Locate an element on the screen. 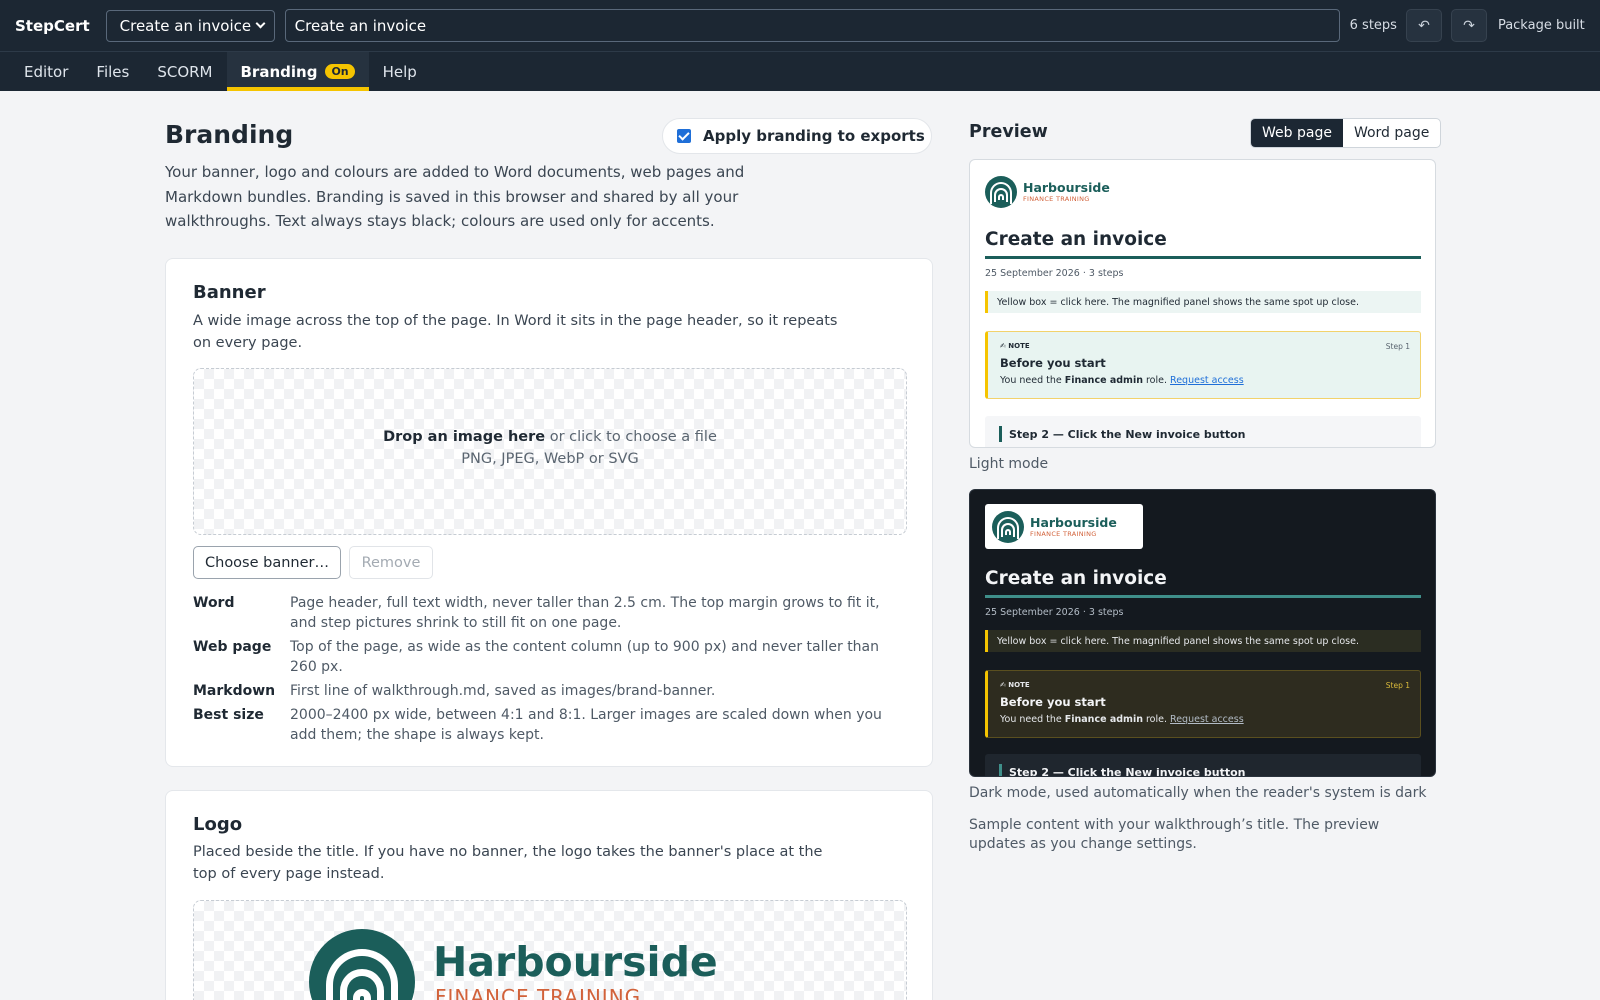 The image size is (1600, 1000). undo-icon: ↶ is located at coordinates (1424, 25).